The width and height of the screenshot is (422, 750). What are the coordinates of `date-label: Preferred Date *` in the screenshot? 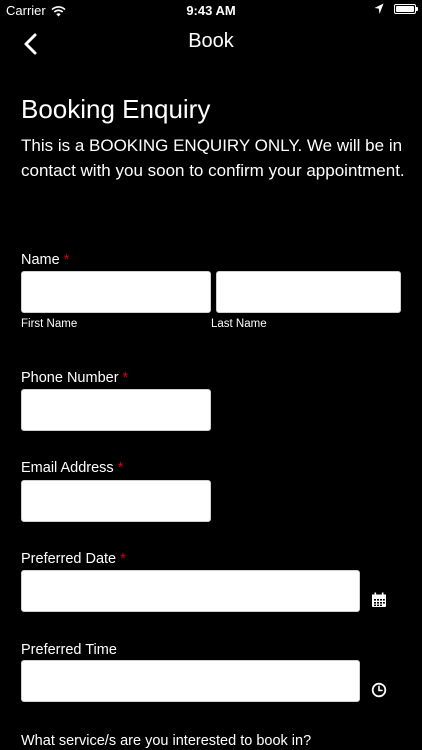 It's located at (73, 559).